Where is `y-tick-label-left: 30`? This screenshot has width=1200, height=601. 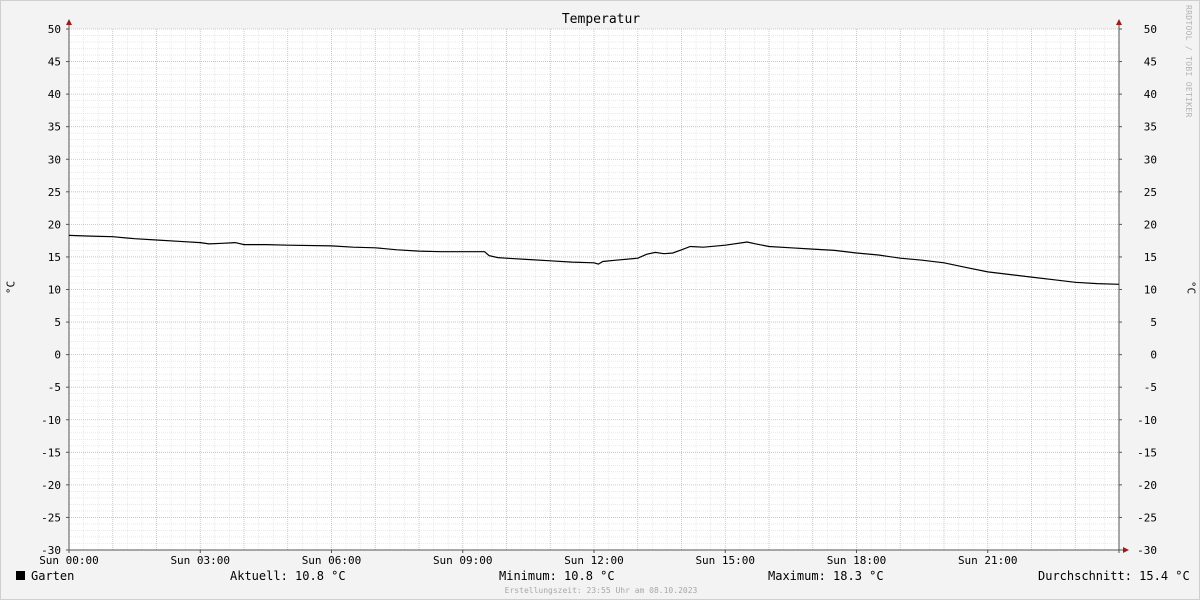 y-tick-label-left: 30 is located at coordinates (54, 159).